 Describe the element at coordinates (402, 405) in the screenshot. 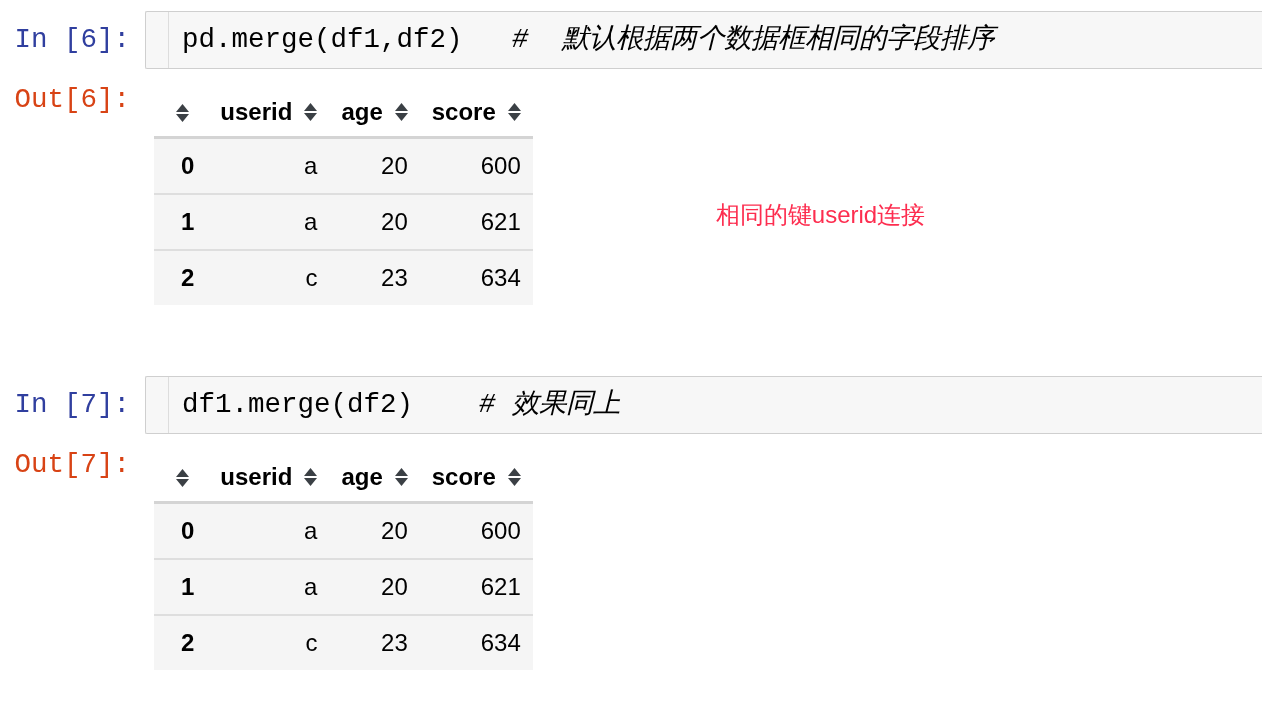

I see `code-line: df1.merge(df2) # 效果同上` at that location.